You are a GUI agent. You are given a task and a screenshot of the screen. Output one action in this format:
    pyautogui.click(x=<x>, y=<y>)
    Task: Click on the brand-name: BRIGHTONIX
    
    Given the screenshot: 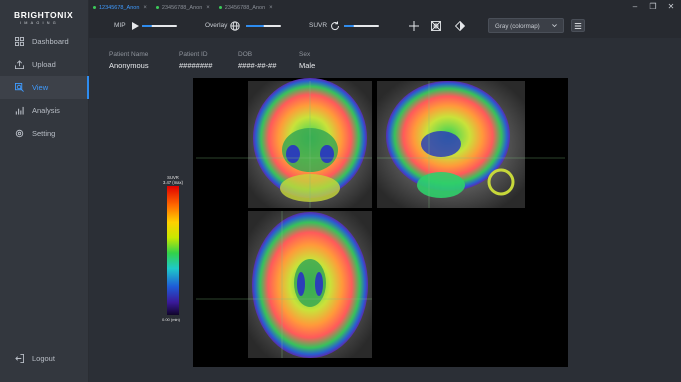 What is the action you would take?
    pyautogui.click(x=44, y=15)
    